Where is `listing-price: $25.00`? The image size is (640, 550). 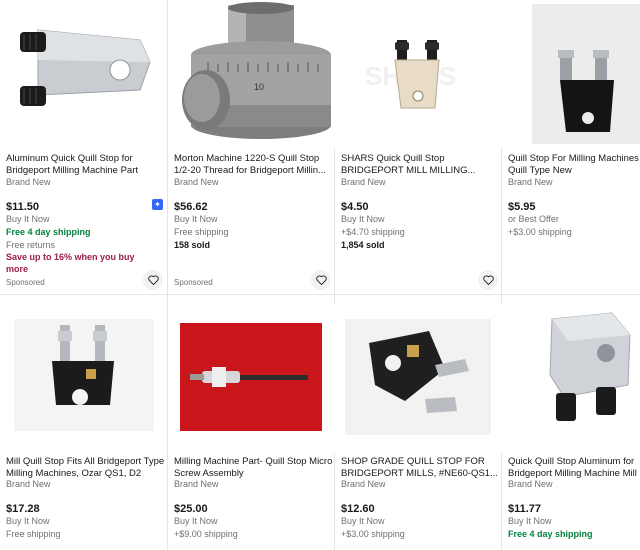 listing-price: $25.00 is located at coordinates (191, 509).